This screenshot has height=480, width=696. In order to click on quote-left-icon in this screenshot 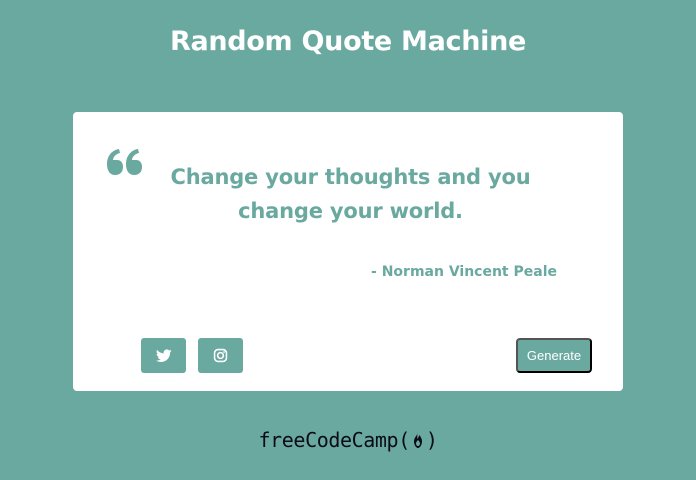, I will do `click(124, 162)`.